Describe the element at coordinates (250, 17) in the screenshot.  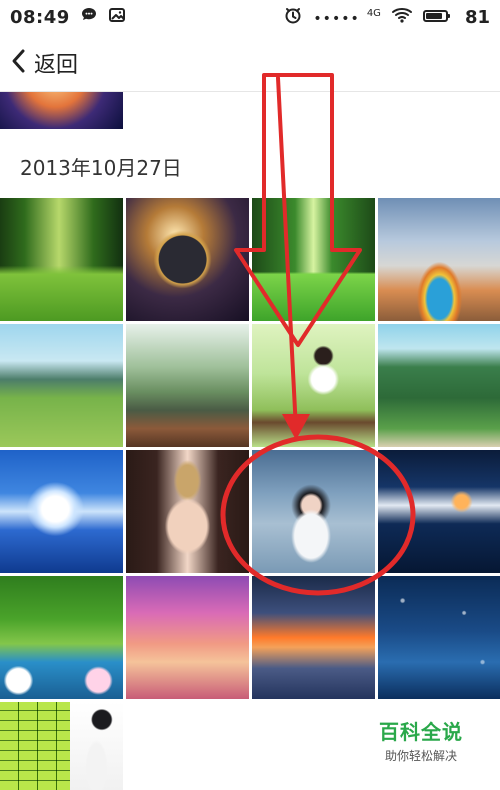
I see `status-bar: 08:49 ••••• 4G 81` at that location.